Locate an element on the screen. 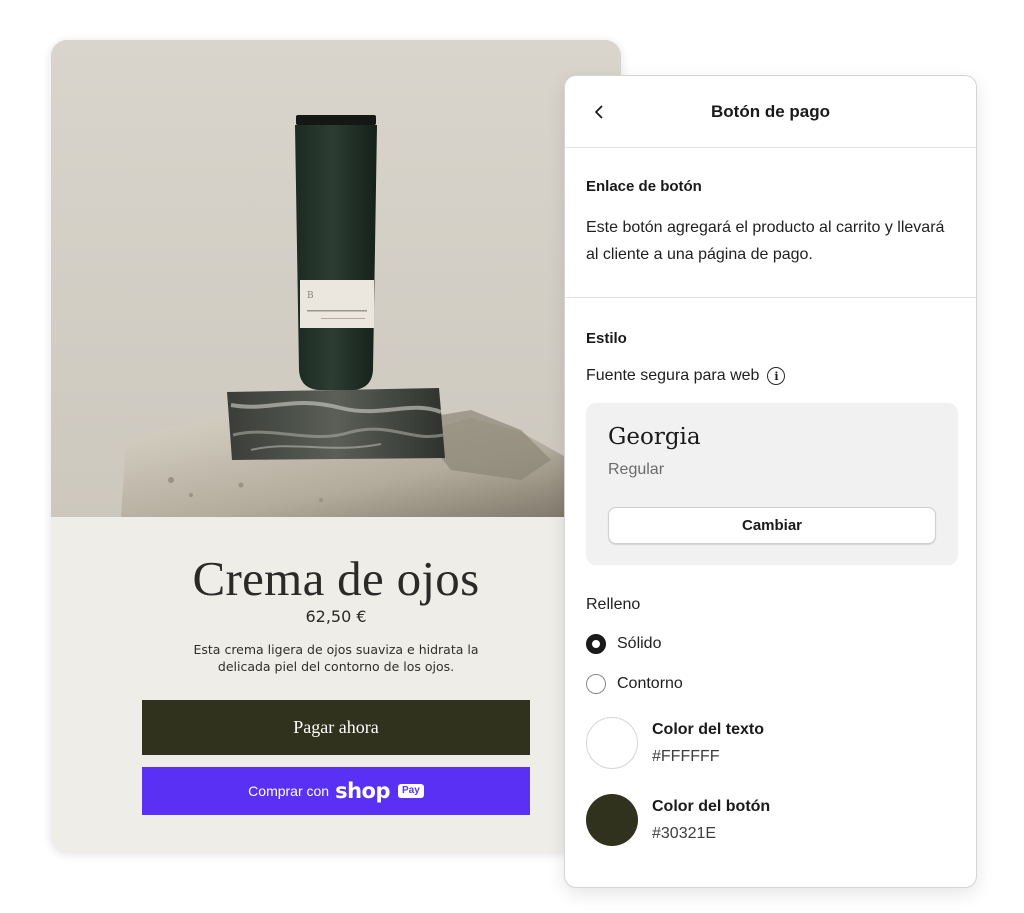  fill-option-label: Sólido is located at coordinates (639, 643).